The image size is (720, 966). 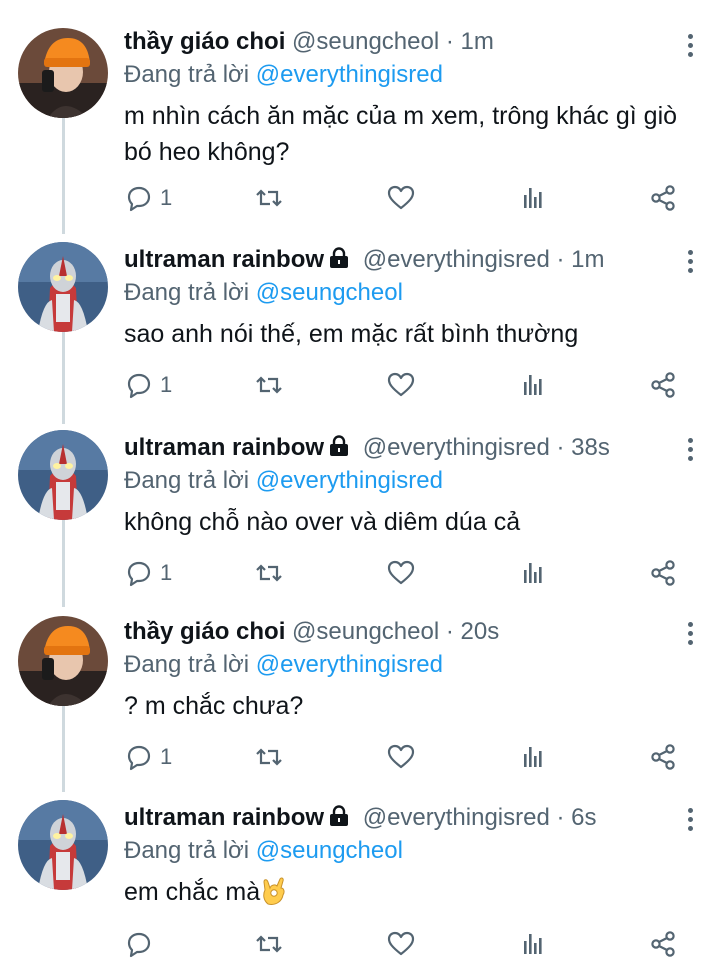 I want to click on tweet-text: không chỗ nào over và diêm dúa cả, so click(x=322, y=522).